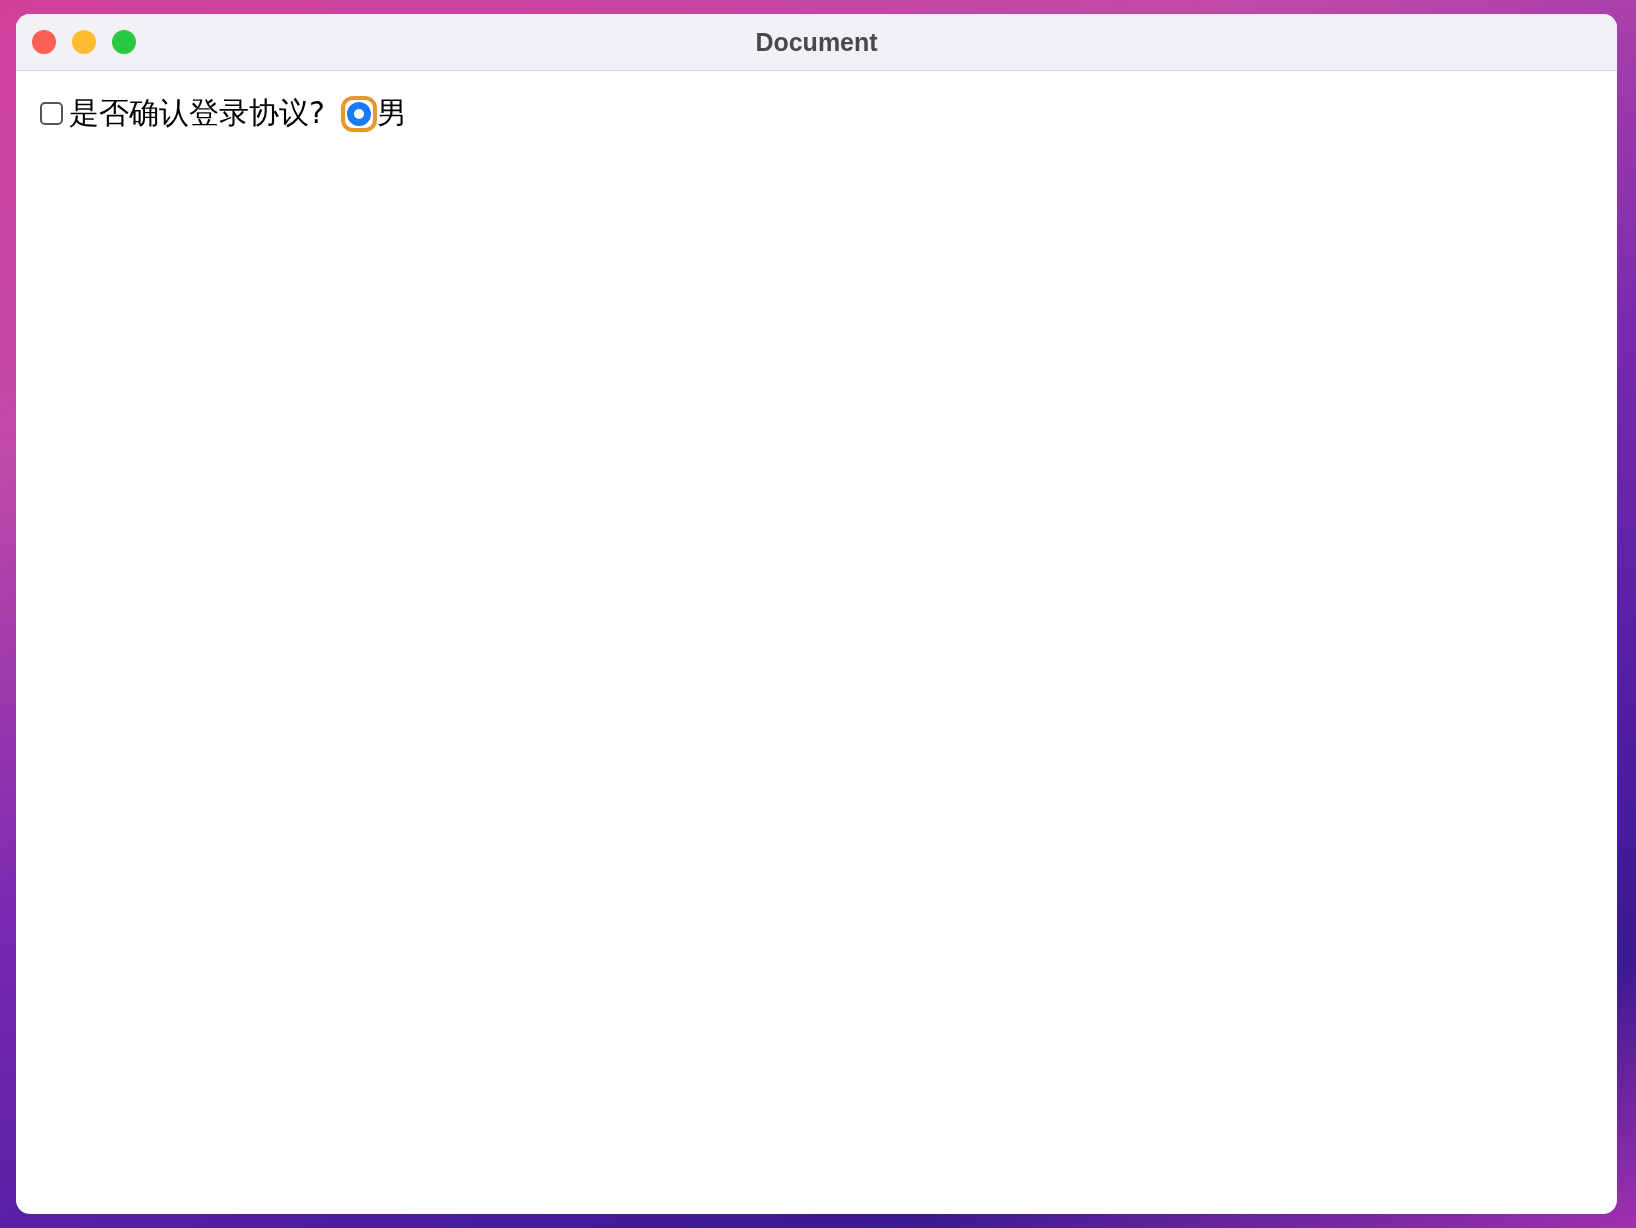 The width and height of the screenshot is (1636, 1228). Describe the element at coordinates (816, 42) in the screenshot. I see `window-title: Document` at that location.